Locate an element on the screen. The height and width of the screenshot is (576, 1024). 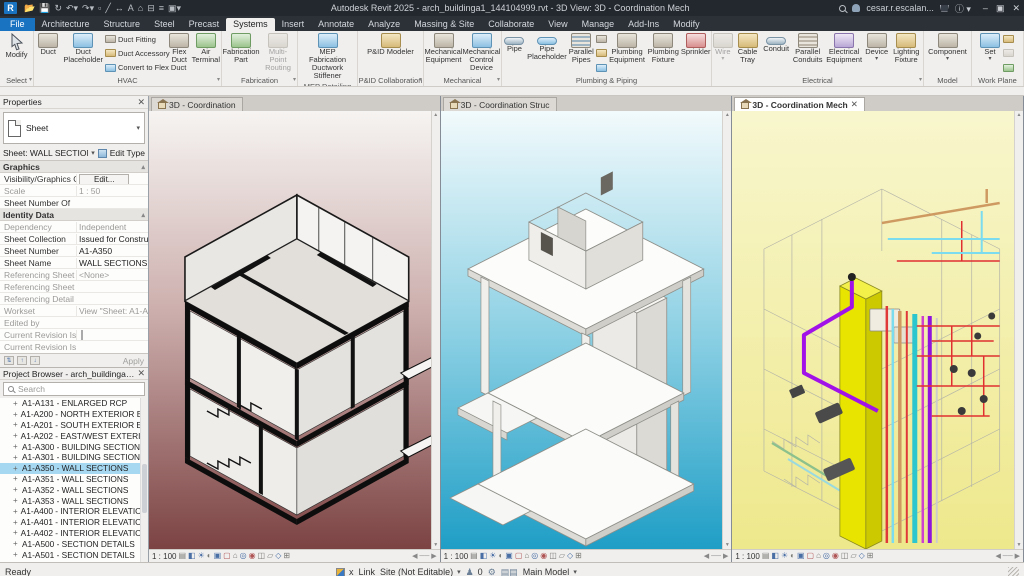
viewport3-hscrollbar: ◀ ── ▶ is located at coordinates (1007, 556).